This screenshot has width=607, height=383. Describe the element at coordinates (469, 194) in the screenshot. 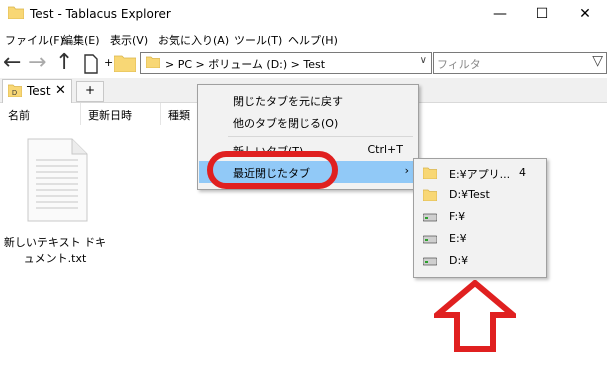

I see `submenu-item-label: D:¥Test` at that location.